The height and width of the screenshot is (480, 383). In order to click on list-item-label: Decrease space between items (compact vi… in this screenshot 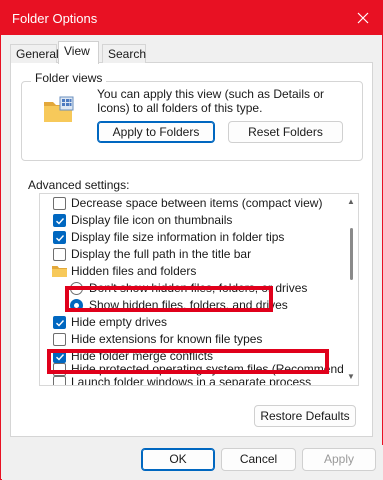, I will do `click(197, 203)`.